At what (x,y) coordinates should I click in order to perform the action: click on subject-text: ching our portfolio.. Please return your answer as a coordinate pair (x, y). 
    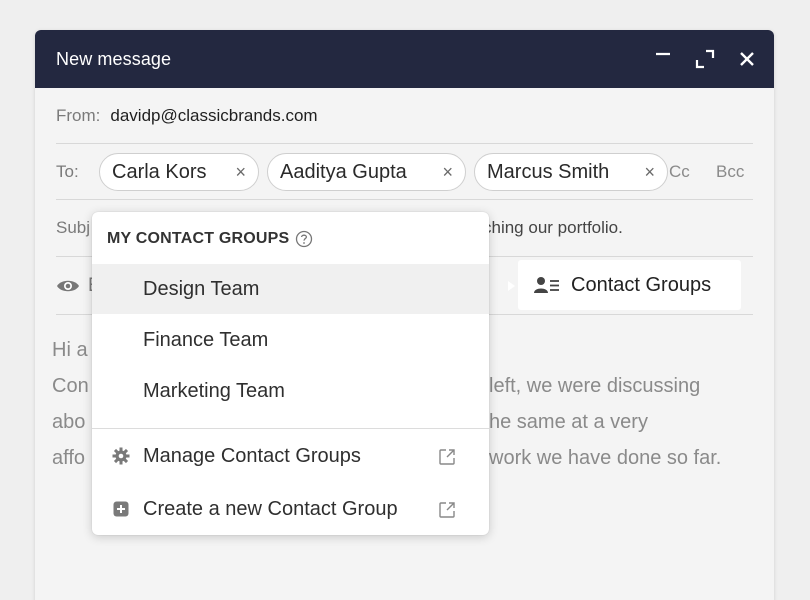
    Looking at the image, I should click on (553, 227).